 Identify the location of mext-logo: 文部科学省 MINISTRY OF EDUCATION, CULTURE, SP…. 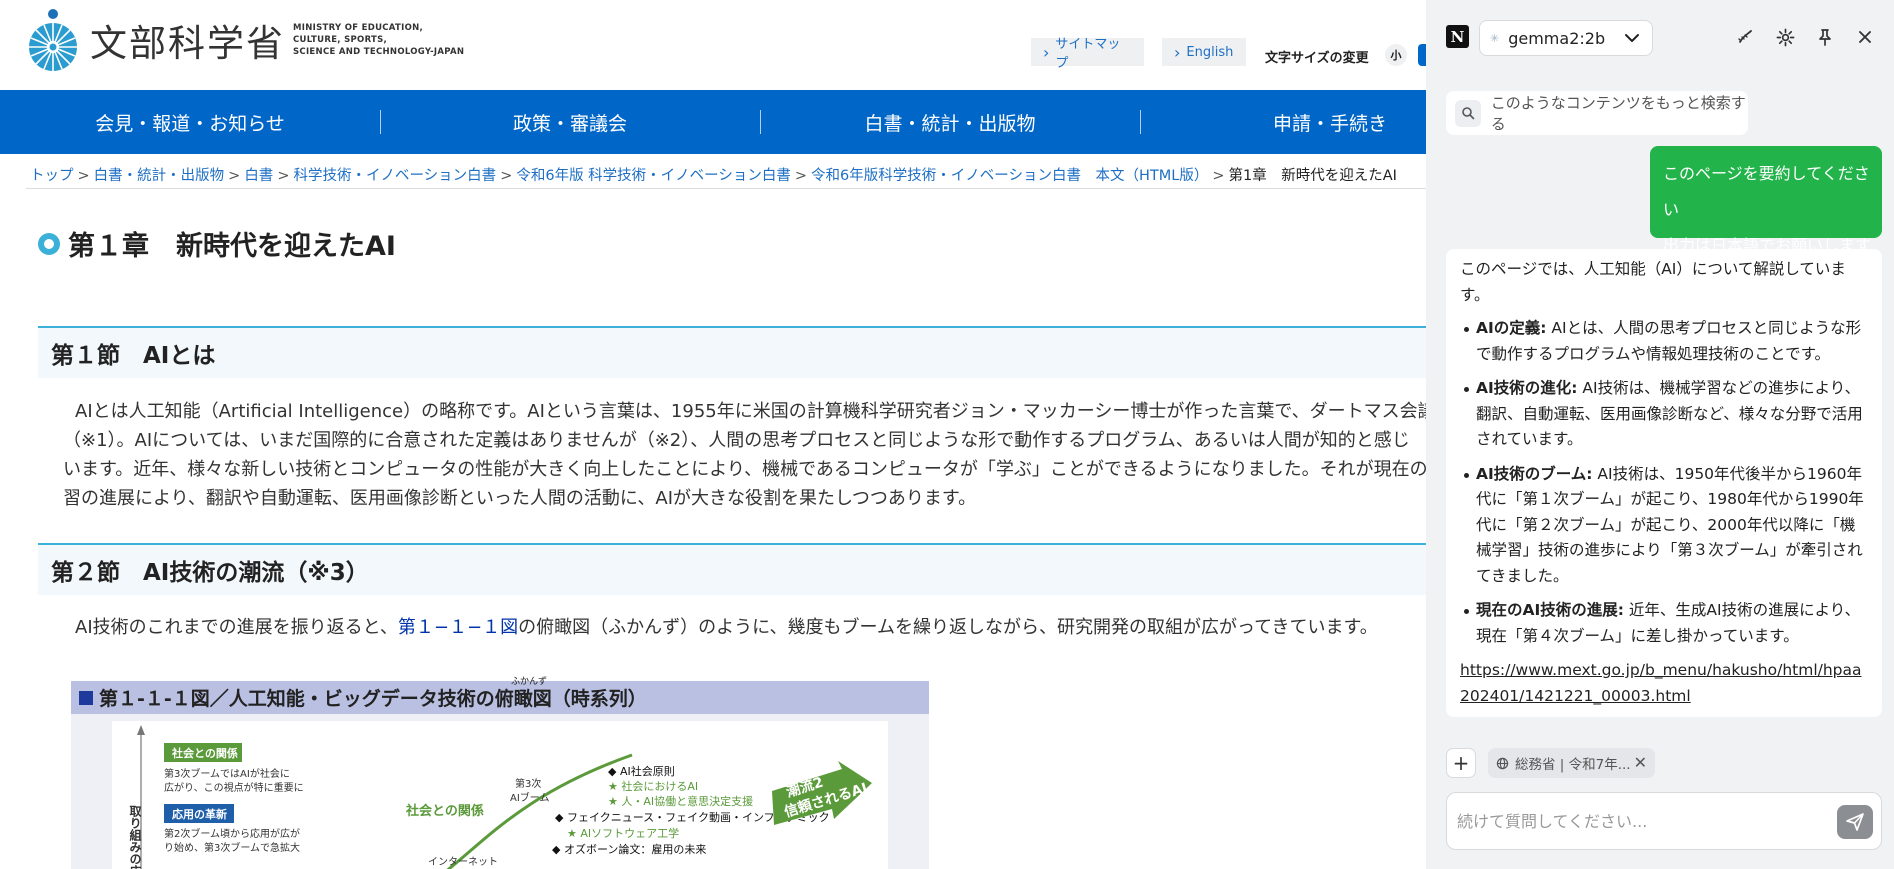
(245, 40).